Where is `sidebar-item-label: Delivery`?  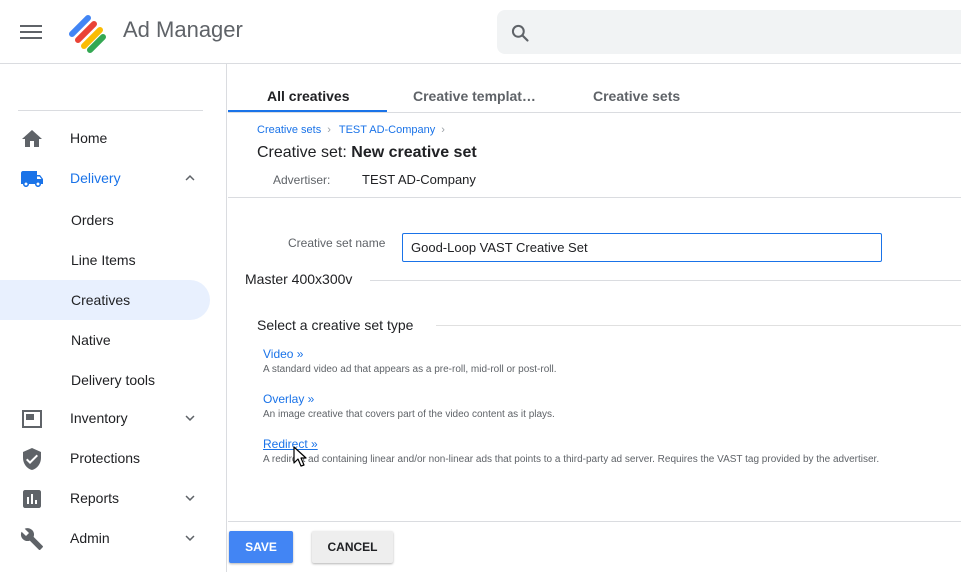
sidebar-item-label: Delivery is located at coordinates (95, 178).